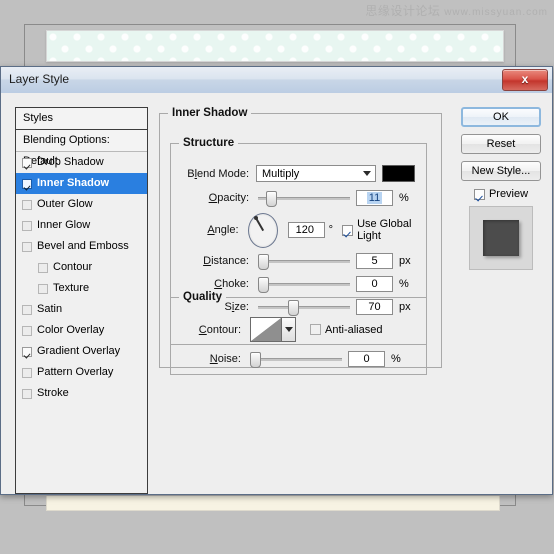 This screenshot has width=554, height=554. I want to click on reset-button: Reset, so click(501, 144).